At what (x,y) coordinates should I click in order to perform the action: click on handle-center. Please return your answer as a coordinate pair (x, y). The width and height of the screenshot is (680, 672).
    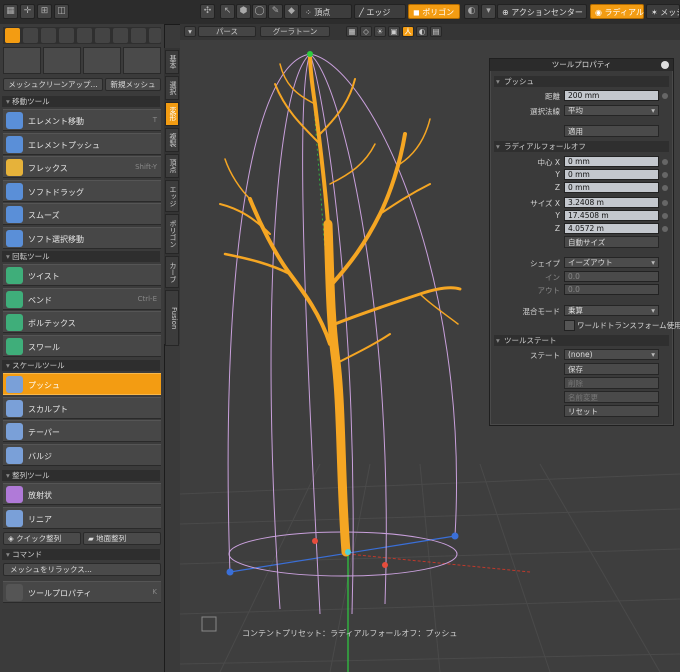
    Looking at the image, I should click on (348, 552).